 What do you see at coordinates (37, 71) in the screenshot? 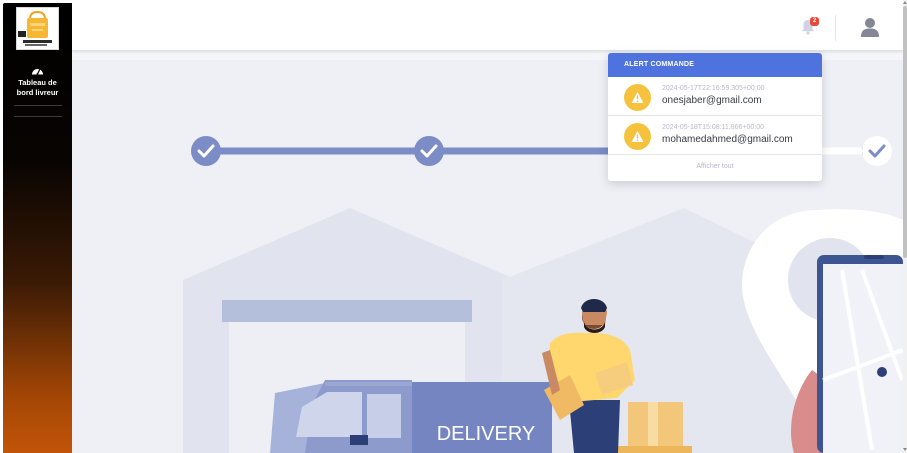
I see `gauge-icon` at bounding box center [37, 71].